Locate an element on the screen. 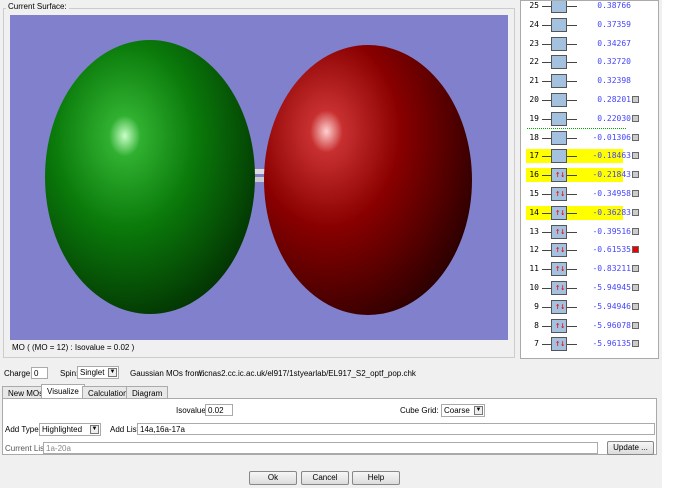 This screenshot has width=700, height=488. mo-row: 11 ↑ ↓ -0.83211 is located at coordinates (585, 269).